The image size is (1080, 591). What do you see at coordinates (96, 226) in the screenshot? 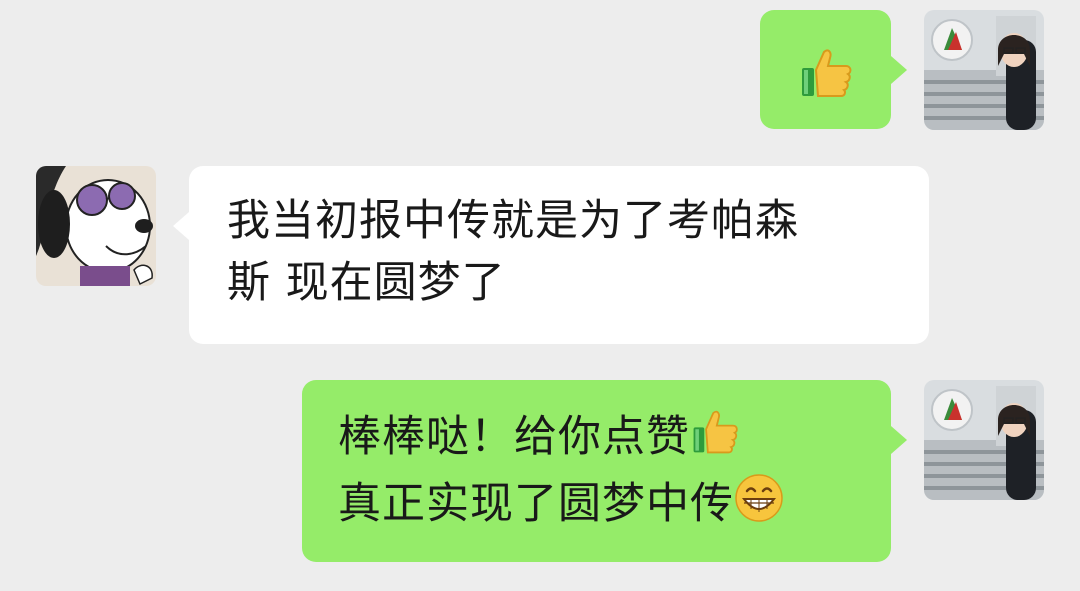
I see `avatar-friend` at bounding box center [96, 226].